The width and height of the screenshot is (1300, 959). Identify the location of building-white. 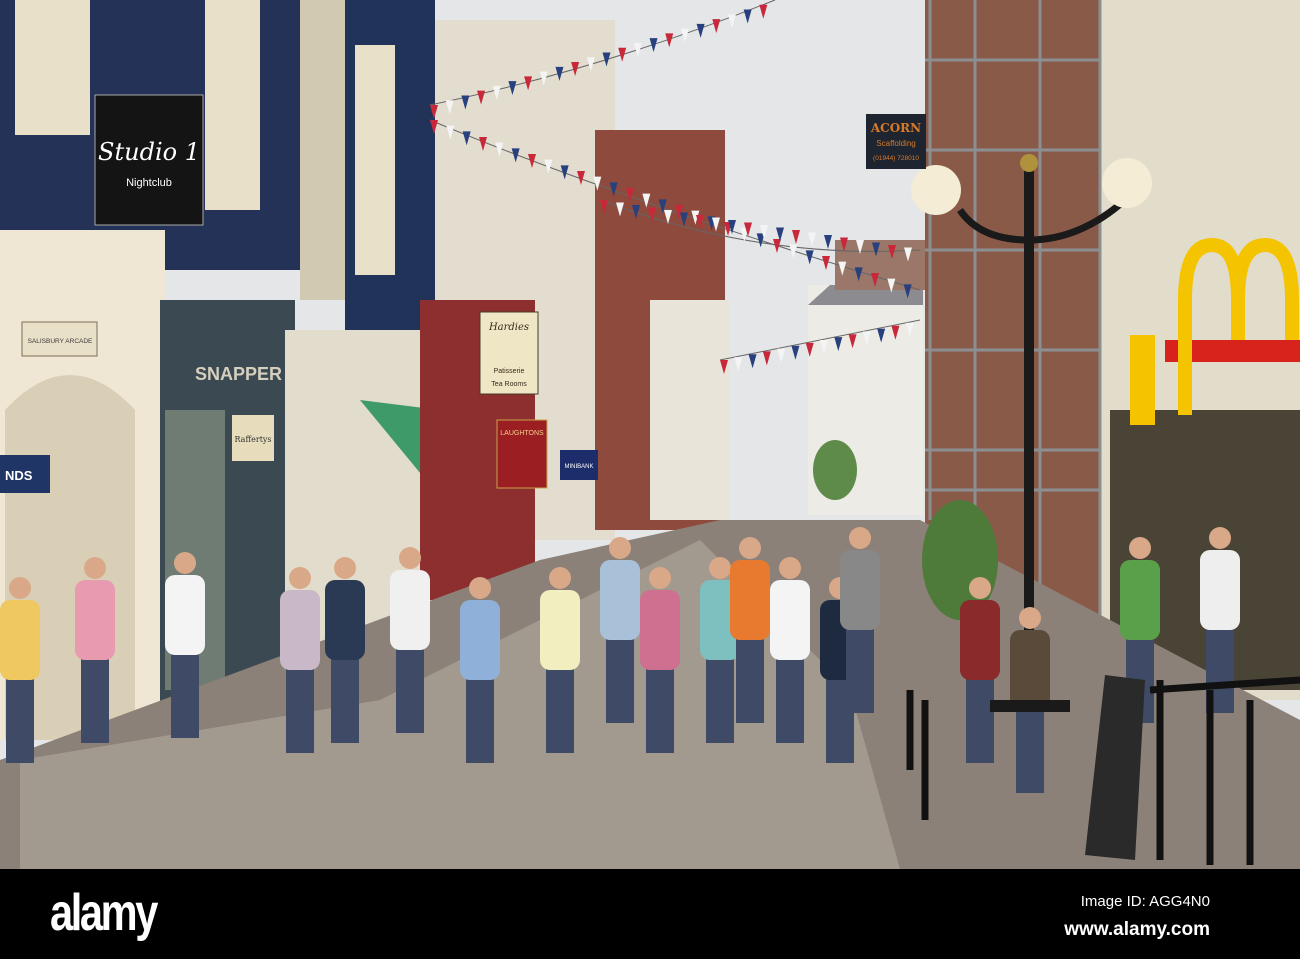
(690, 410).